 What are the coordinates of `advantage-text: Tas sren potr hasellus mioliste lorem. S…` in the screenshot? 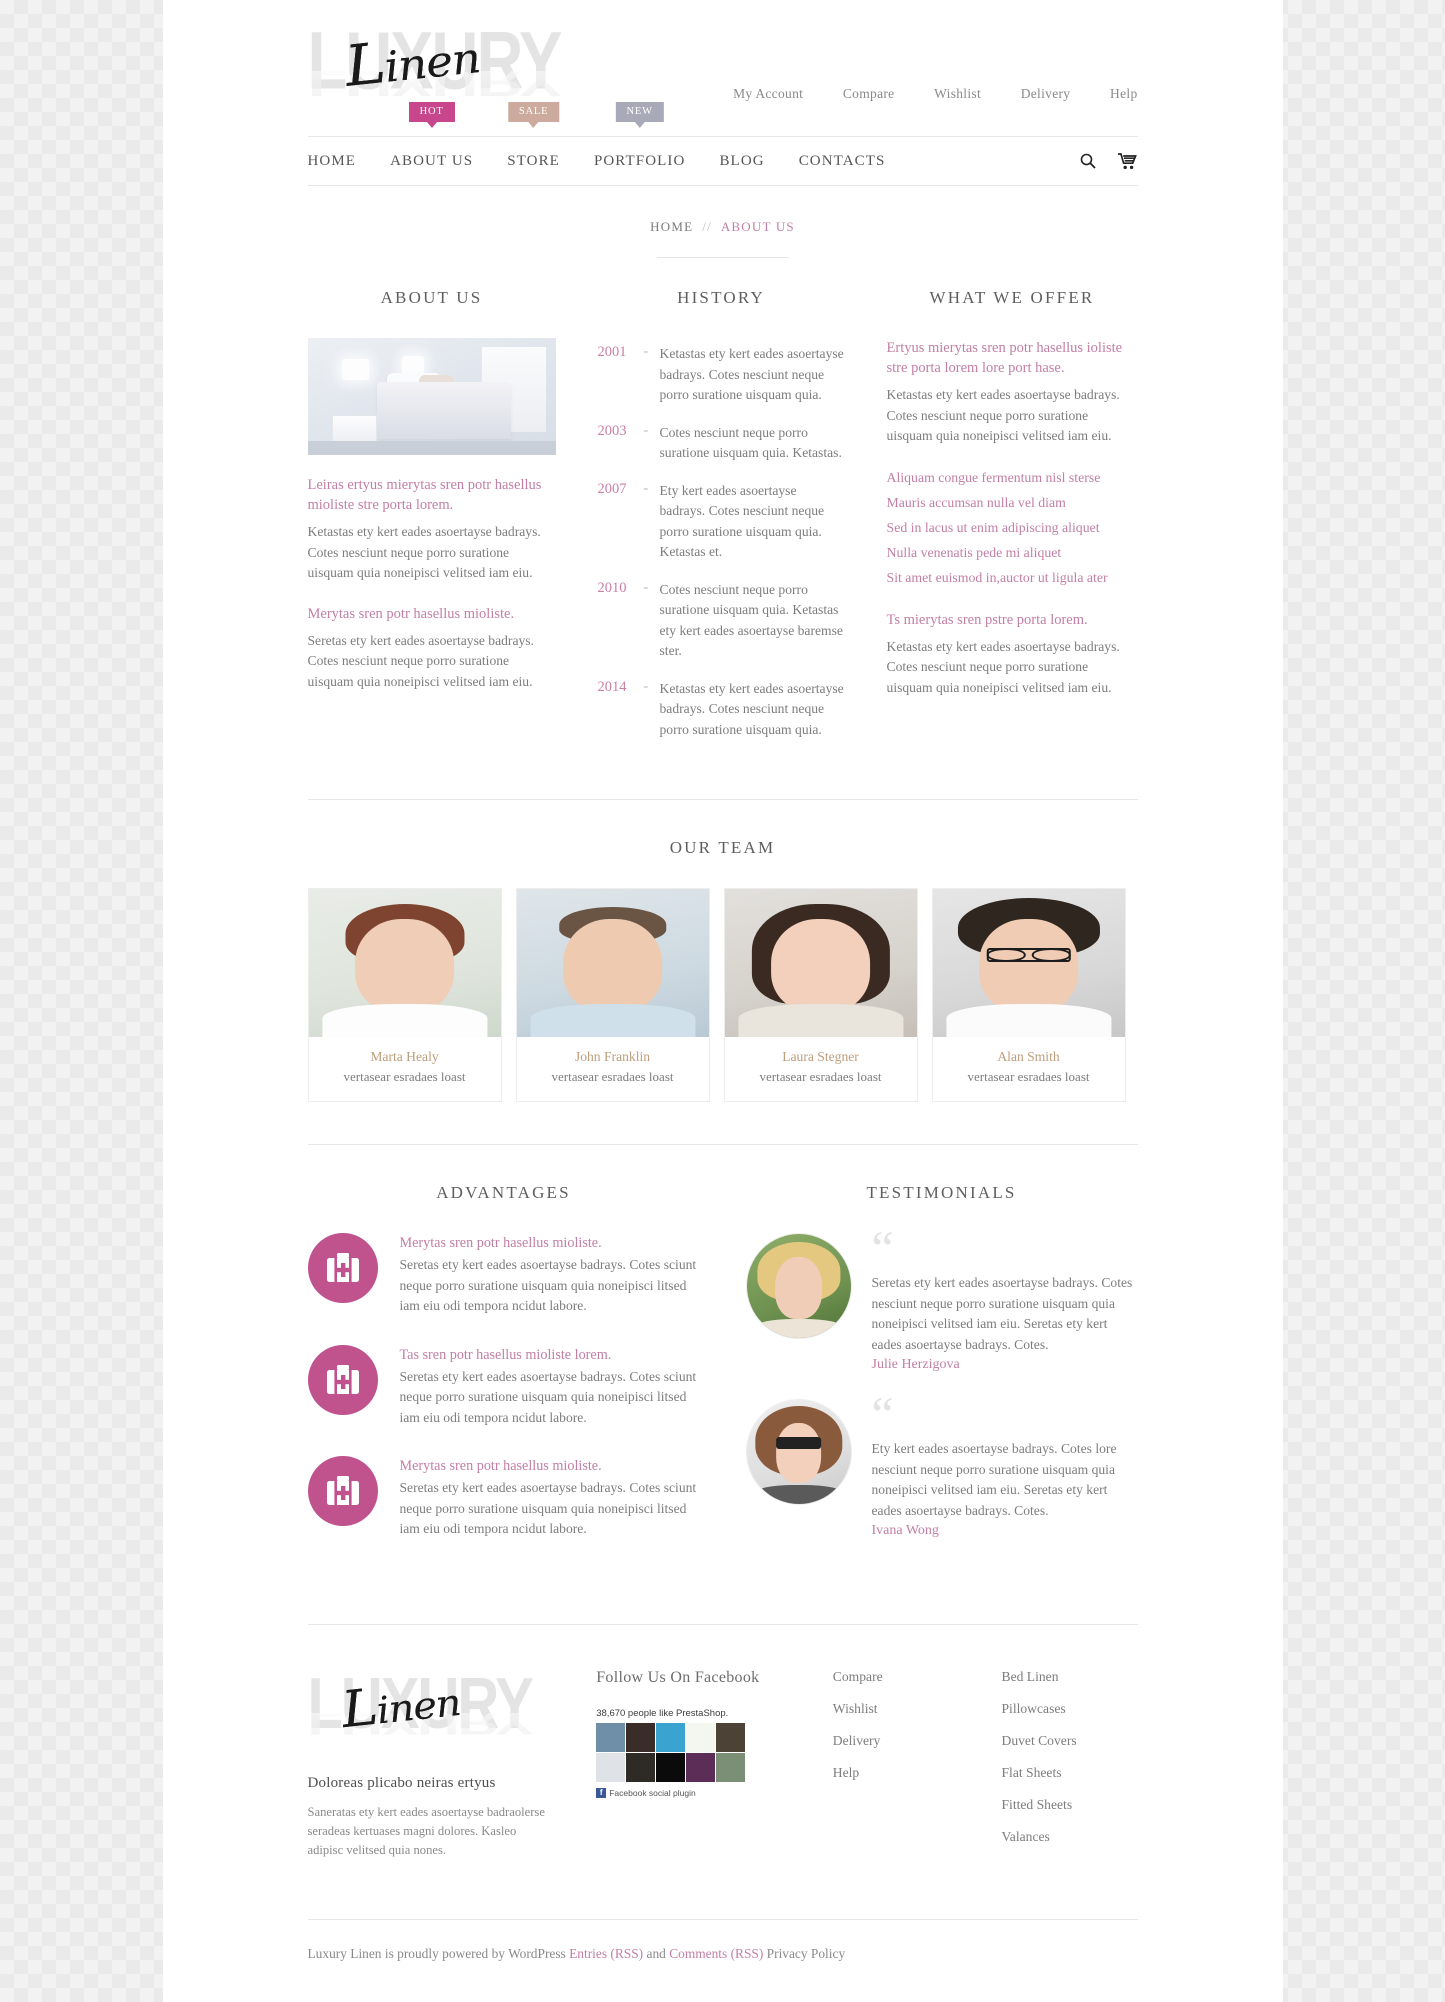 It's located at (550, 1387).